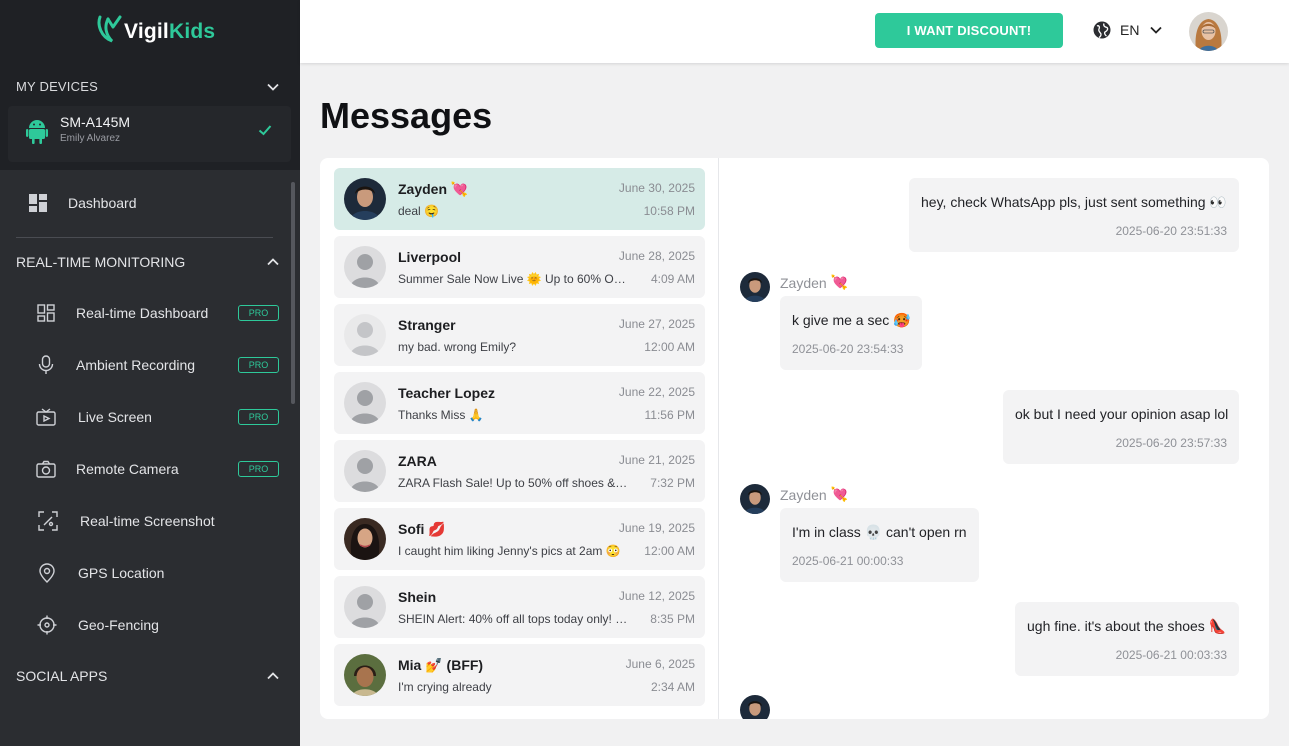  What do you see at coordinates (37, 132) in the screenshot?
I see `android-icon` at bounding box center [37, 132].